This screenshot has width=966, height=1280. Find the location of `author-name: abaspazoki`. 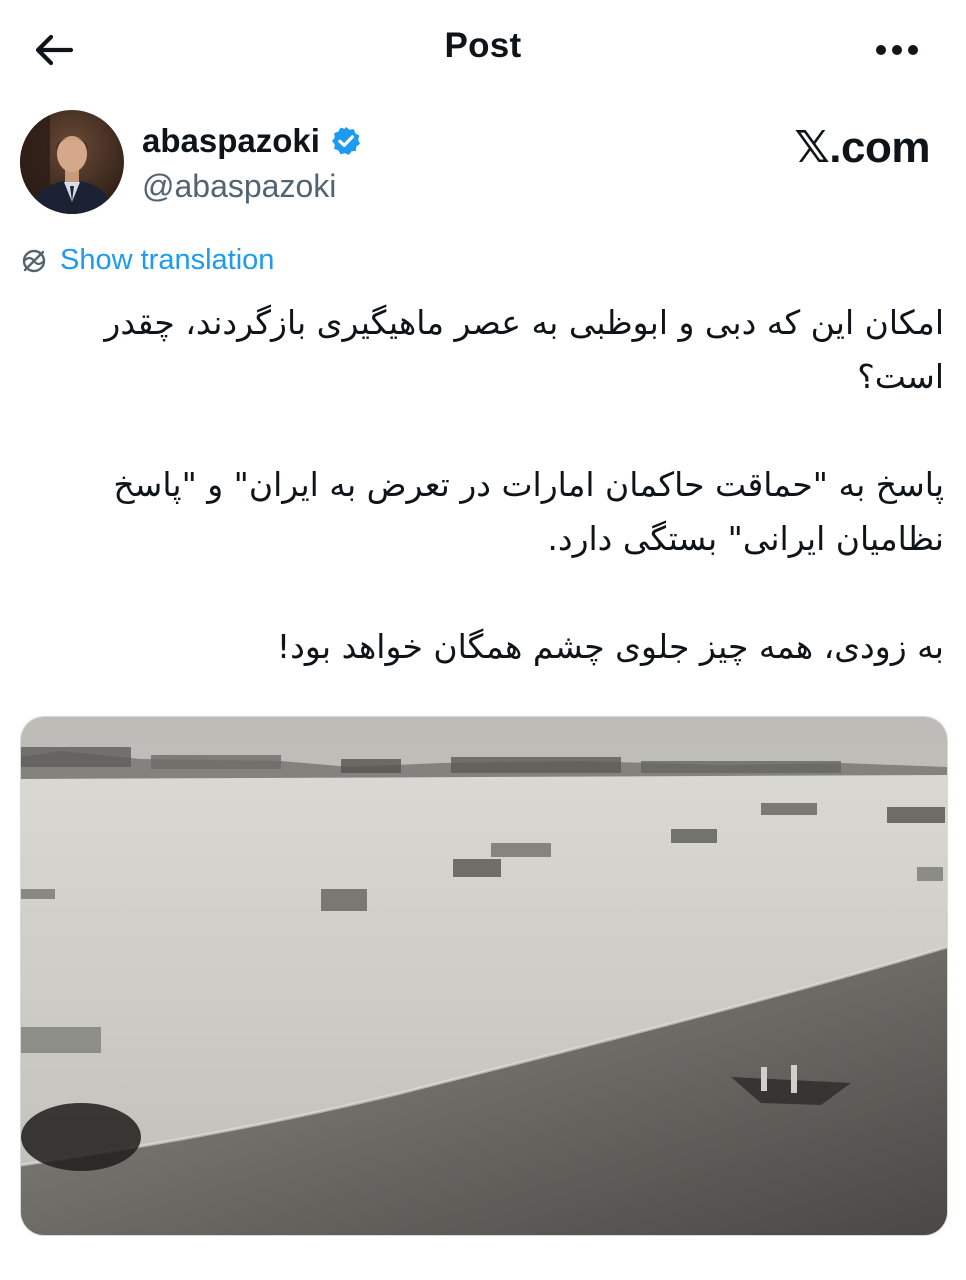

author-name: abaspazoki is located at coordinates (252, 141).